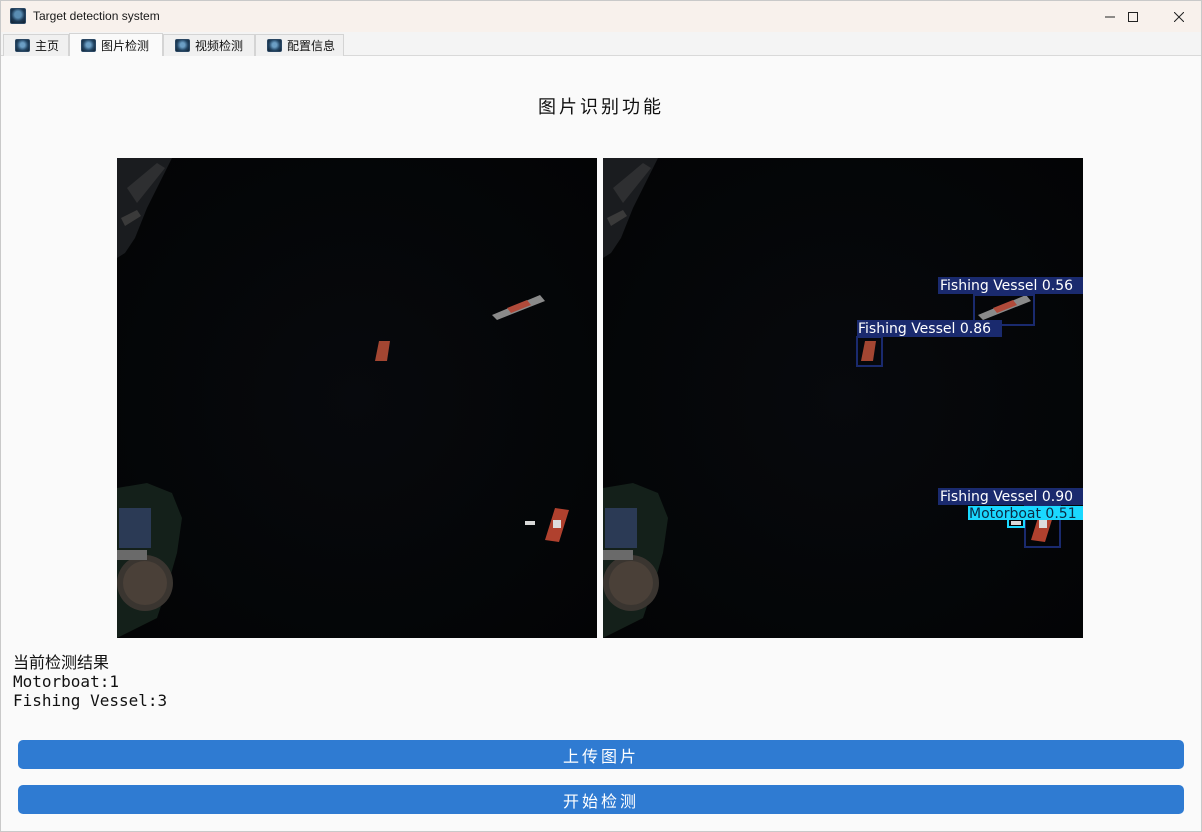 The height and width of the screenshot is (832, 1202). What do you see at coordinates (924, 329) in the screenshot?
I see `detection-label: Fishing Vessel 0.86` at bounding box center [924, 329].